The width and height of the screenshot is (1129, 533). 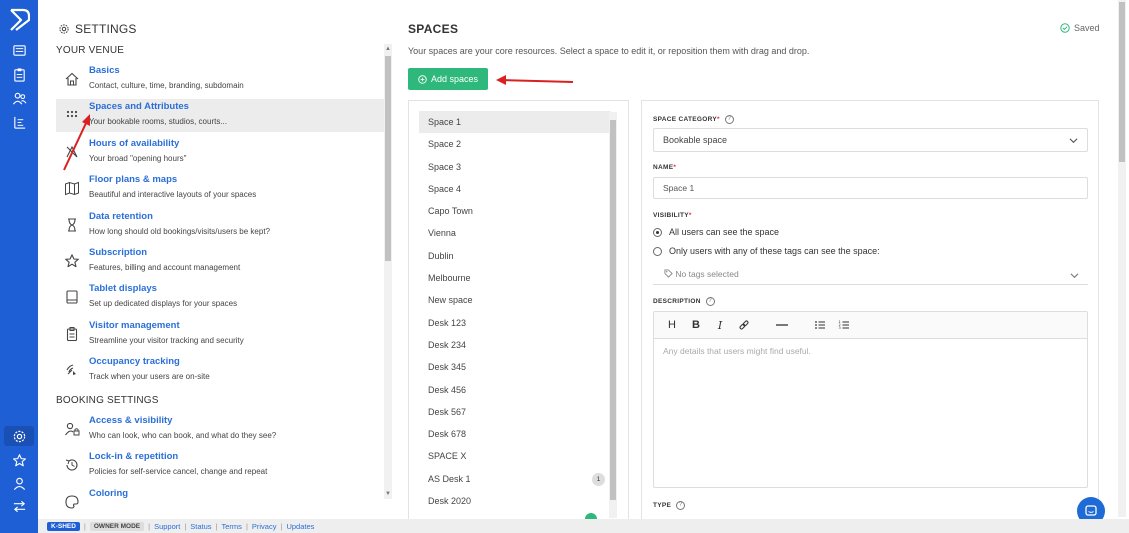 I want to click on link-icon, so click(x=744, y=325).